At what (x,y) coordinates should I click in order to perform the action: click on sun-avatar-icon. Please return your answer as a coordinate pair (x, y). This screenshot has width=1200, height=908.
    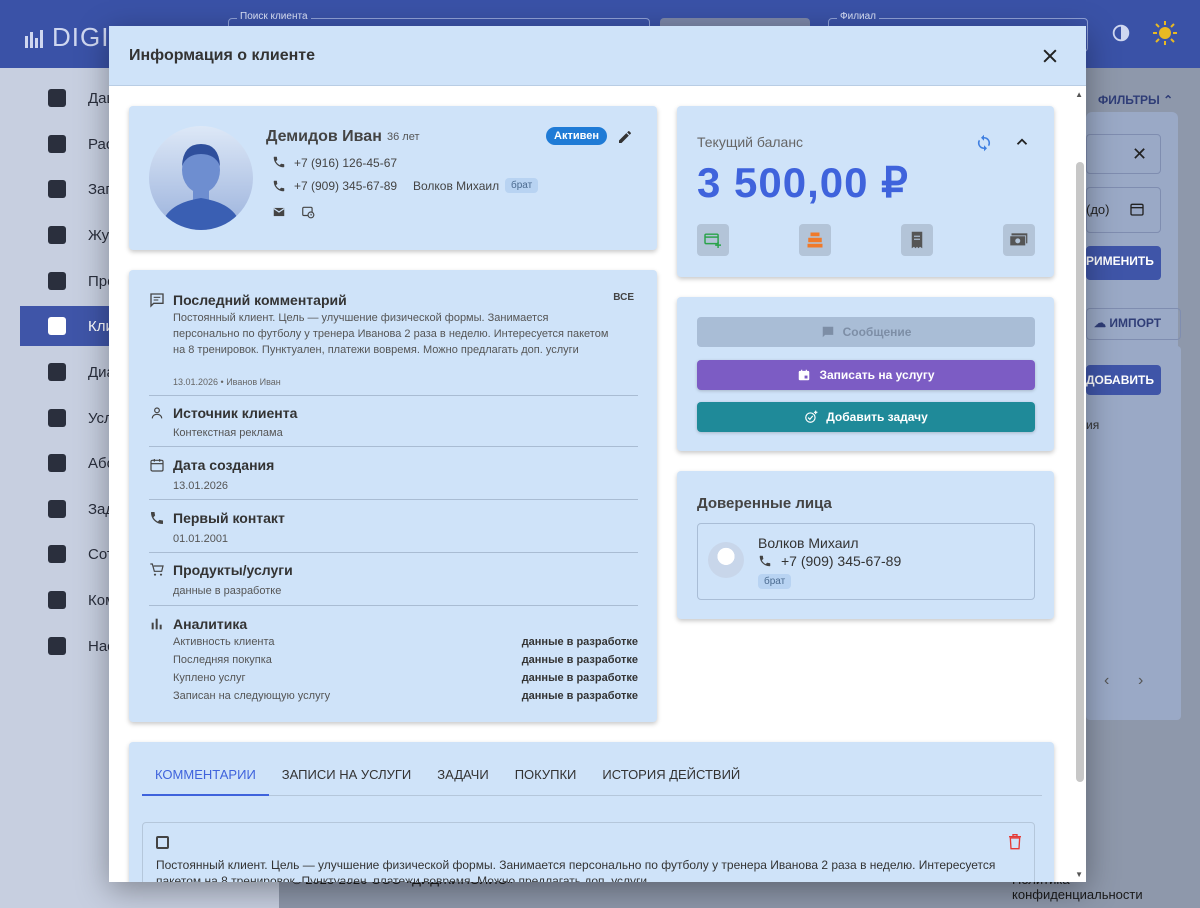
    Looking at the image, I should click on (1165, 33).